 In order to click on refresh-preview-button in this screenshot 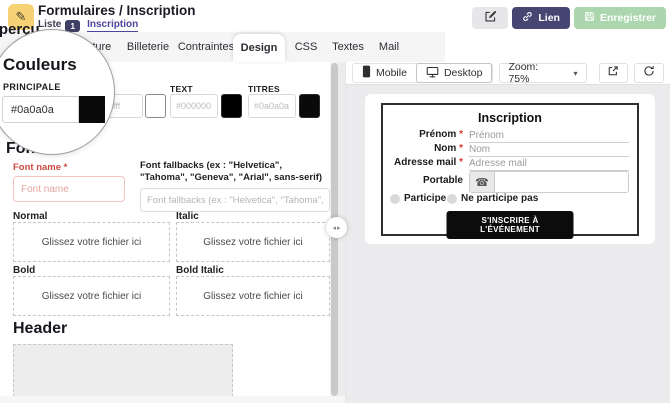, I will do `click(649, 73)`.